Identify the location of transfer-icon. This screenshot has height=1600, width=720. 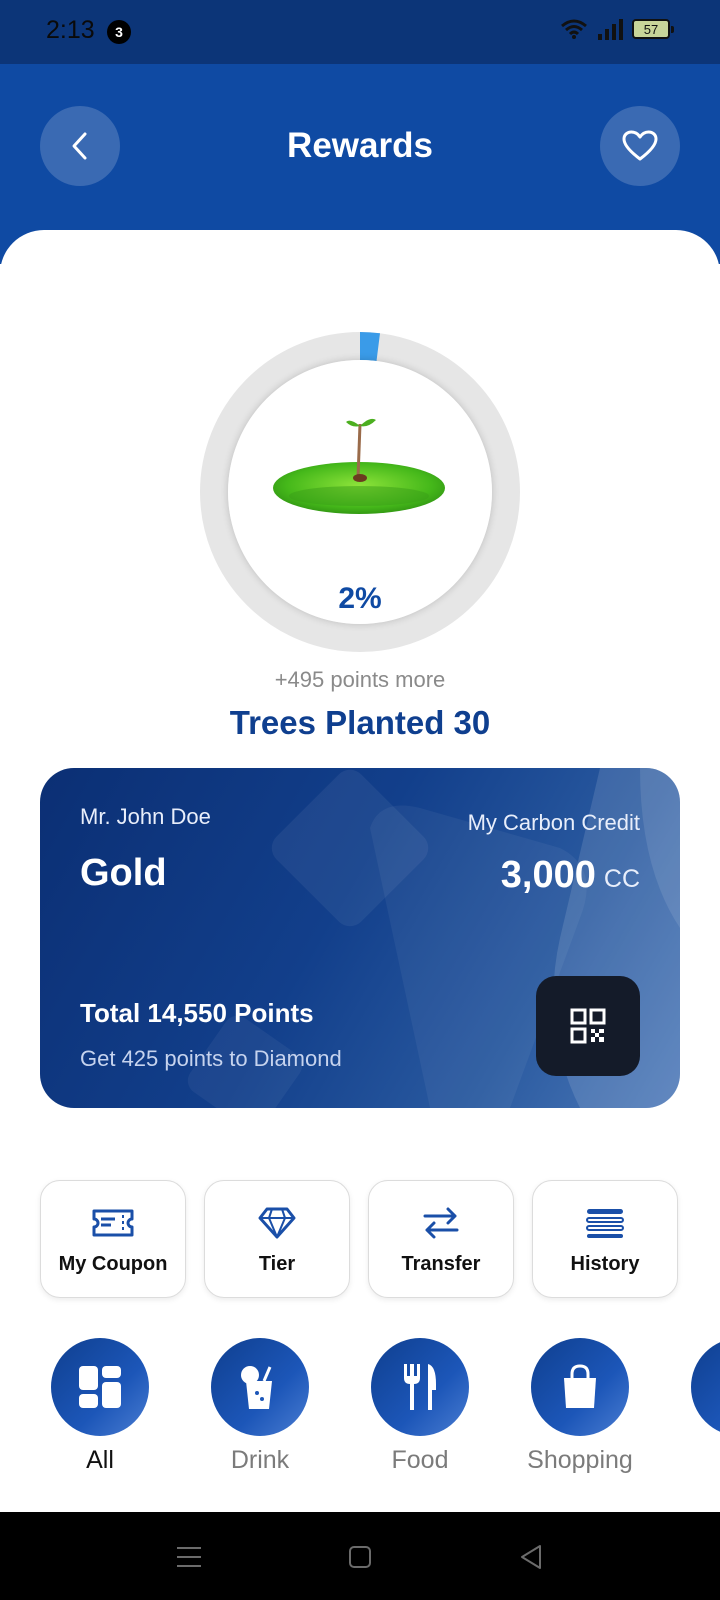
(441, 1223).